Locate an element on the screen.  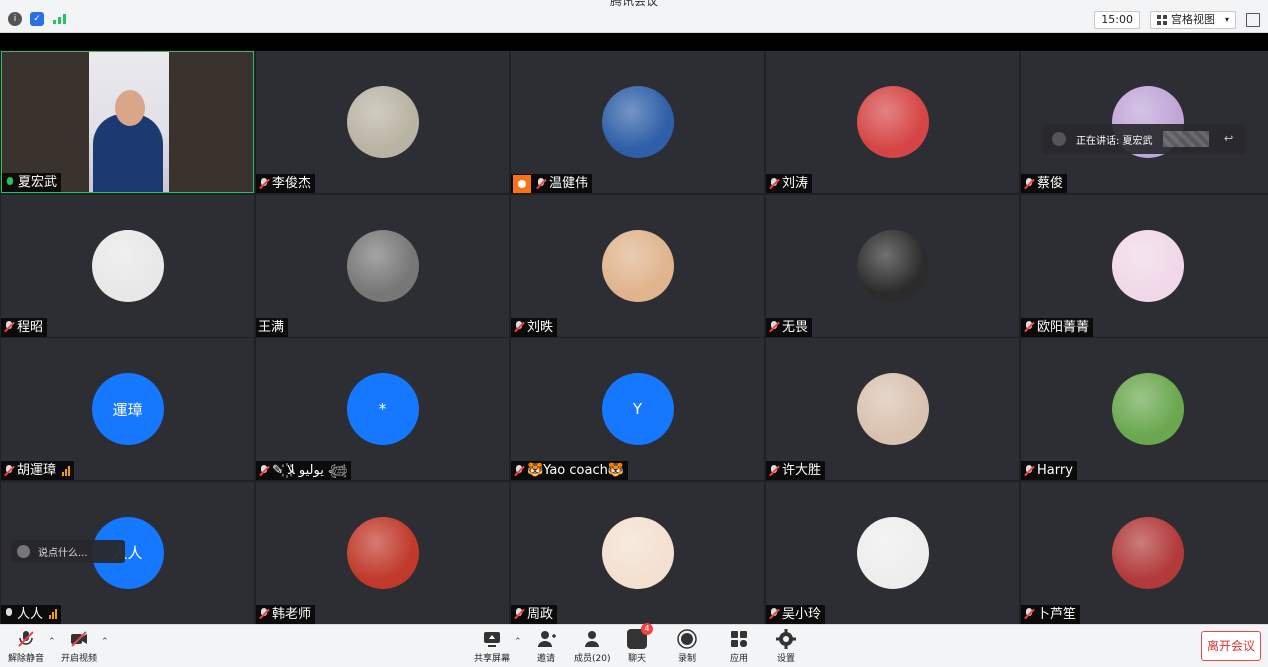
fullscreen-icon is located at coordinates (1253, 20).